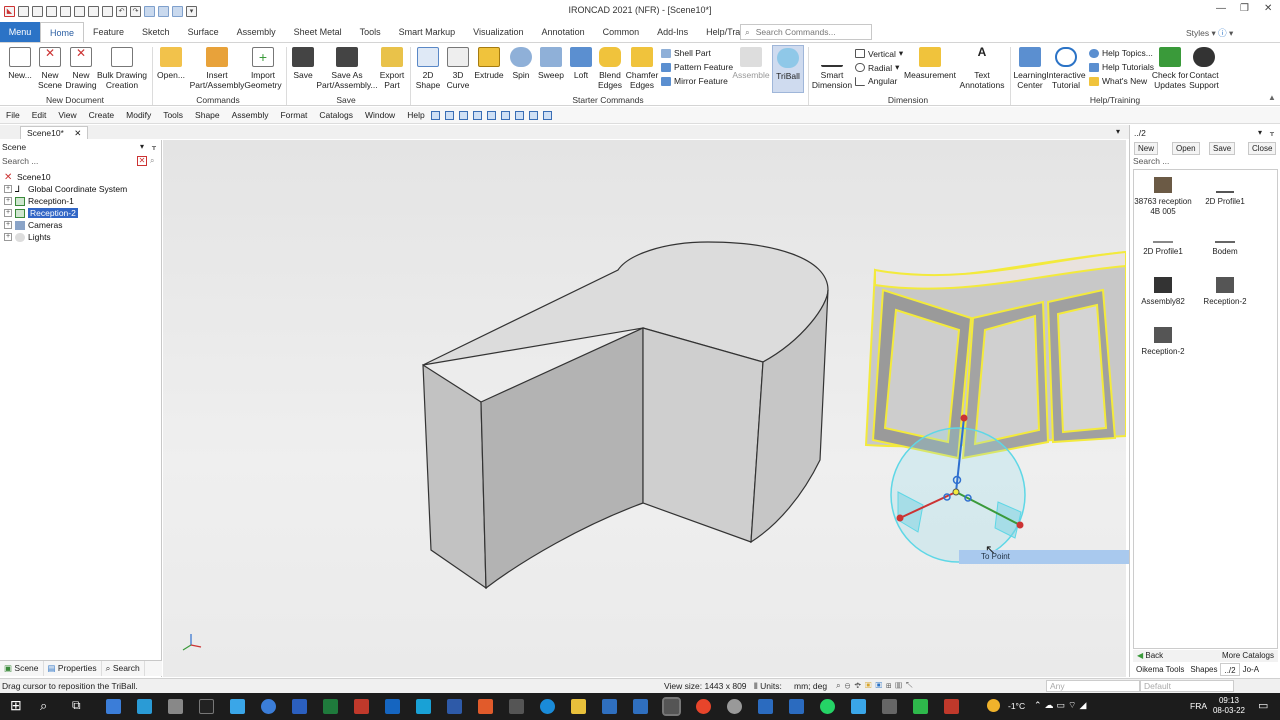  What do you see at coordinates (879, 53) in the screenshot?
I see `vertical-dimension-button: Vertical ▾` at bounding box center [879, 53].